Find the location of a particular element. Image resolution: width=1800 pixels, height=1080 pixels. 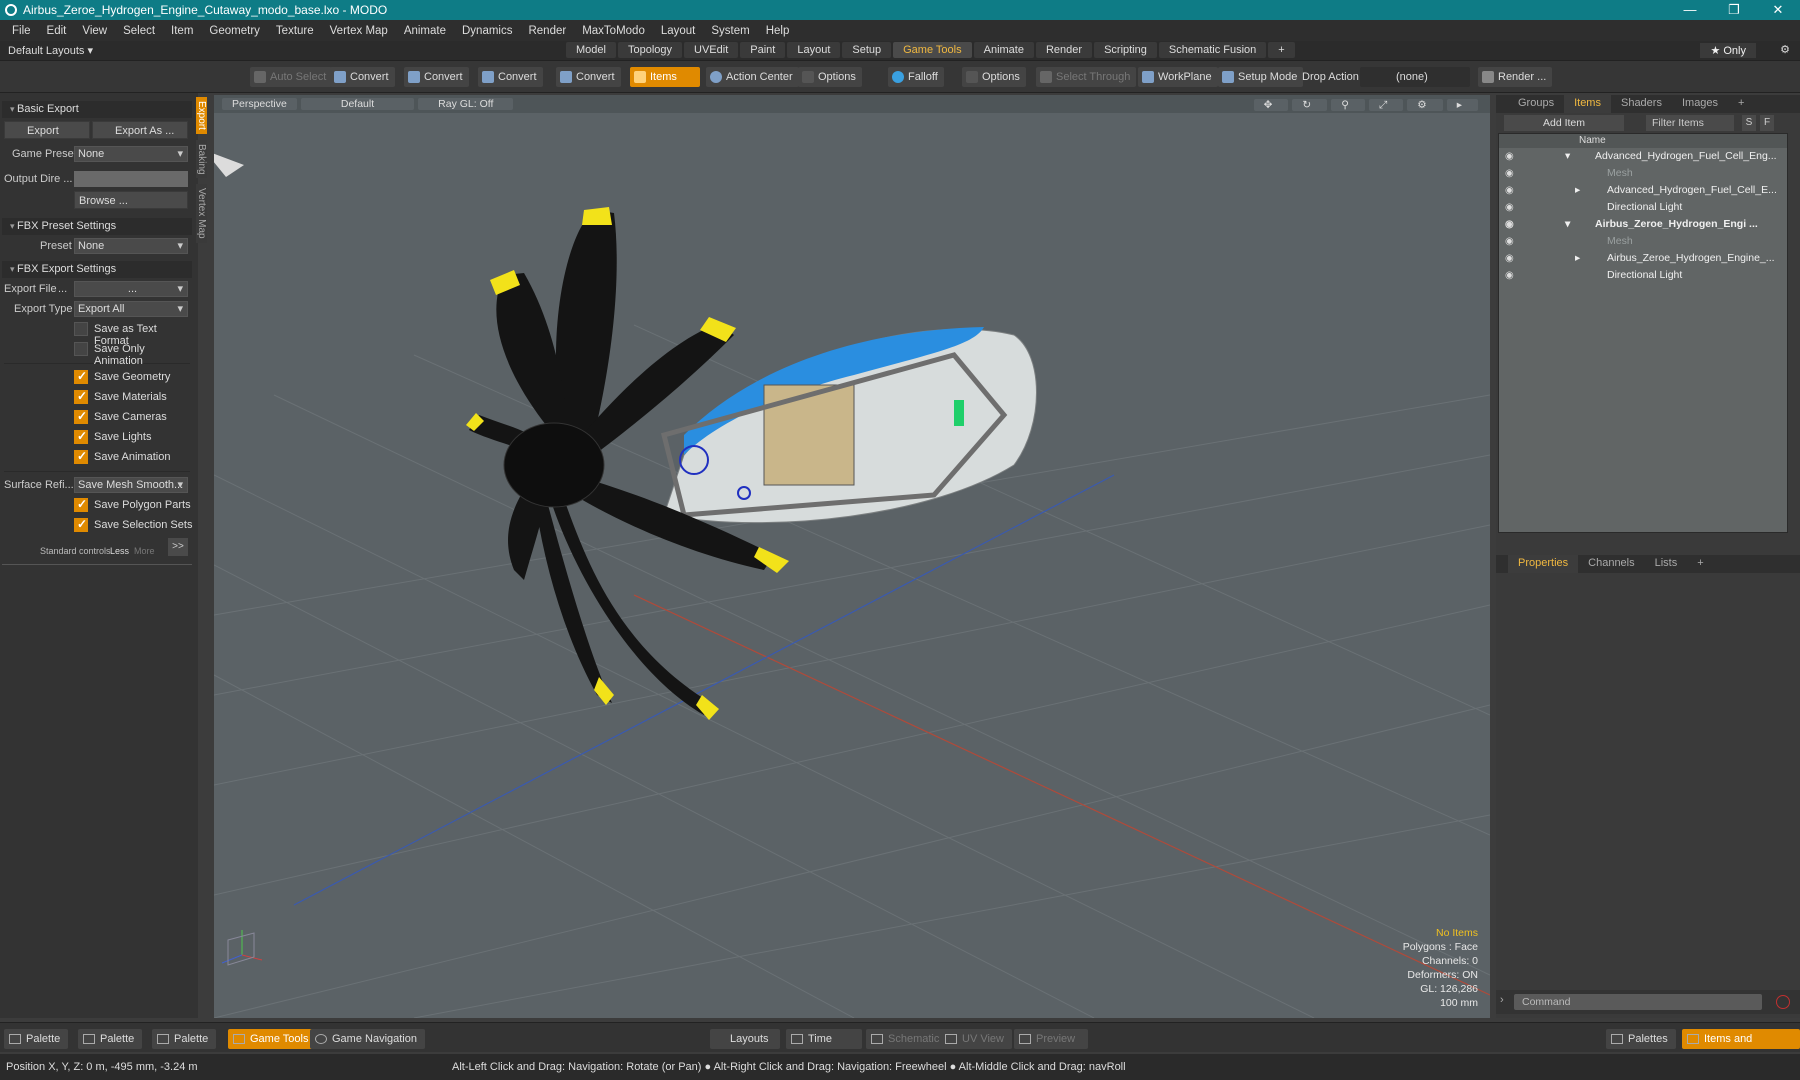

tab-lists: Lists is located at coordinates (1666, 564).